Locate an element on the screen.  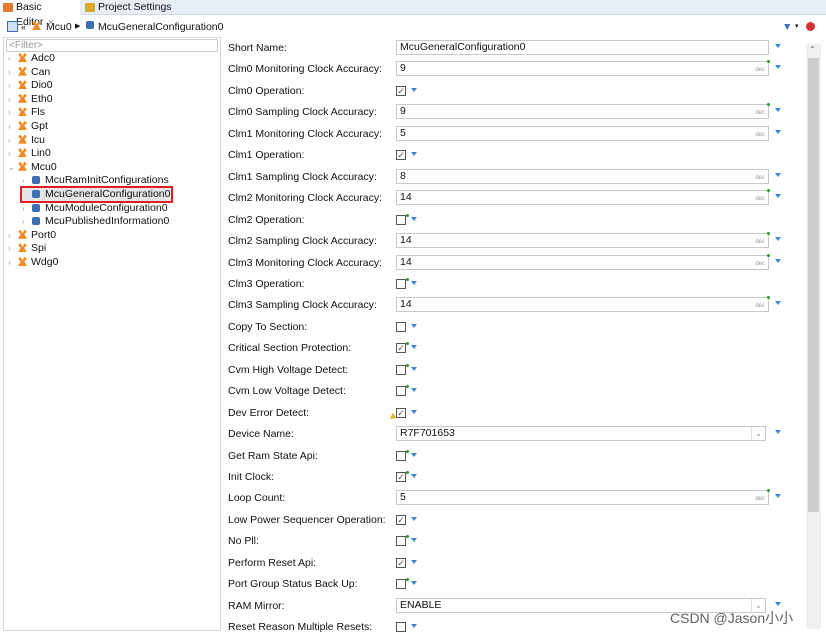
breadcrumb-current: McuGeneralConfiguration0 is located at coordinates (161, 27).